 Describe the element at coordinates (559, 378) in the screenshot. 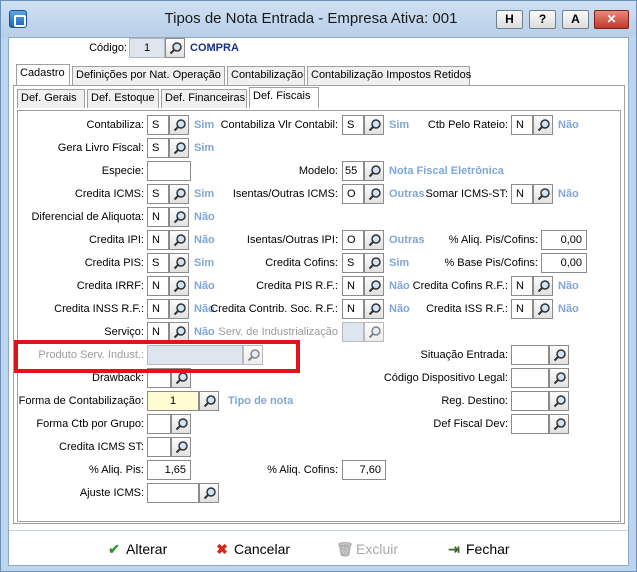

I see `codigo-dispositivo-lookup-button` at that location.